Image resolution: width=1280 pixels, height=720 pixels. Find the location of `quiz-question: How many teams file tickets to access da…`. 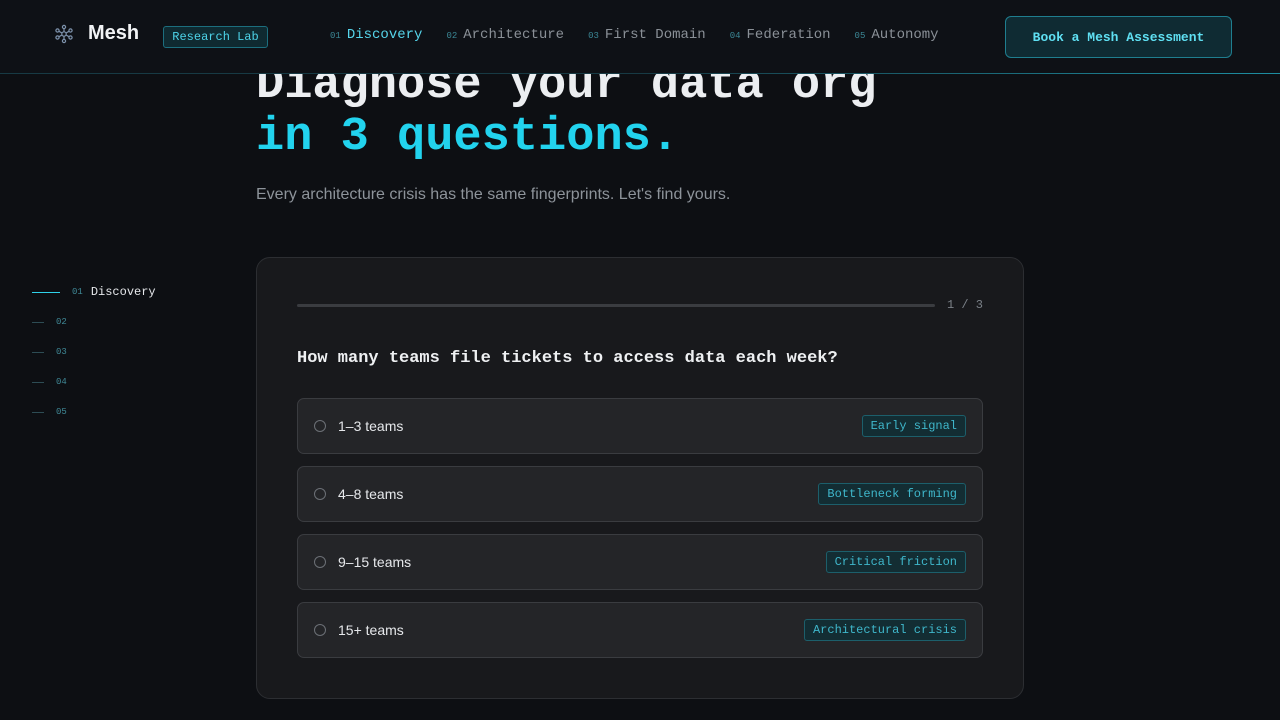

quiz-question: How many teams file tickets to access da… is located at coordinates (567, 358).